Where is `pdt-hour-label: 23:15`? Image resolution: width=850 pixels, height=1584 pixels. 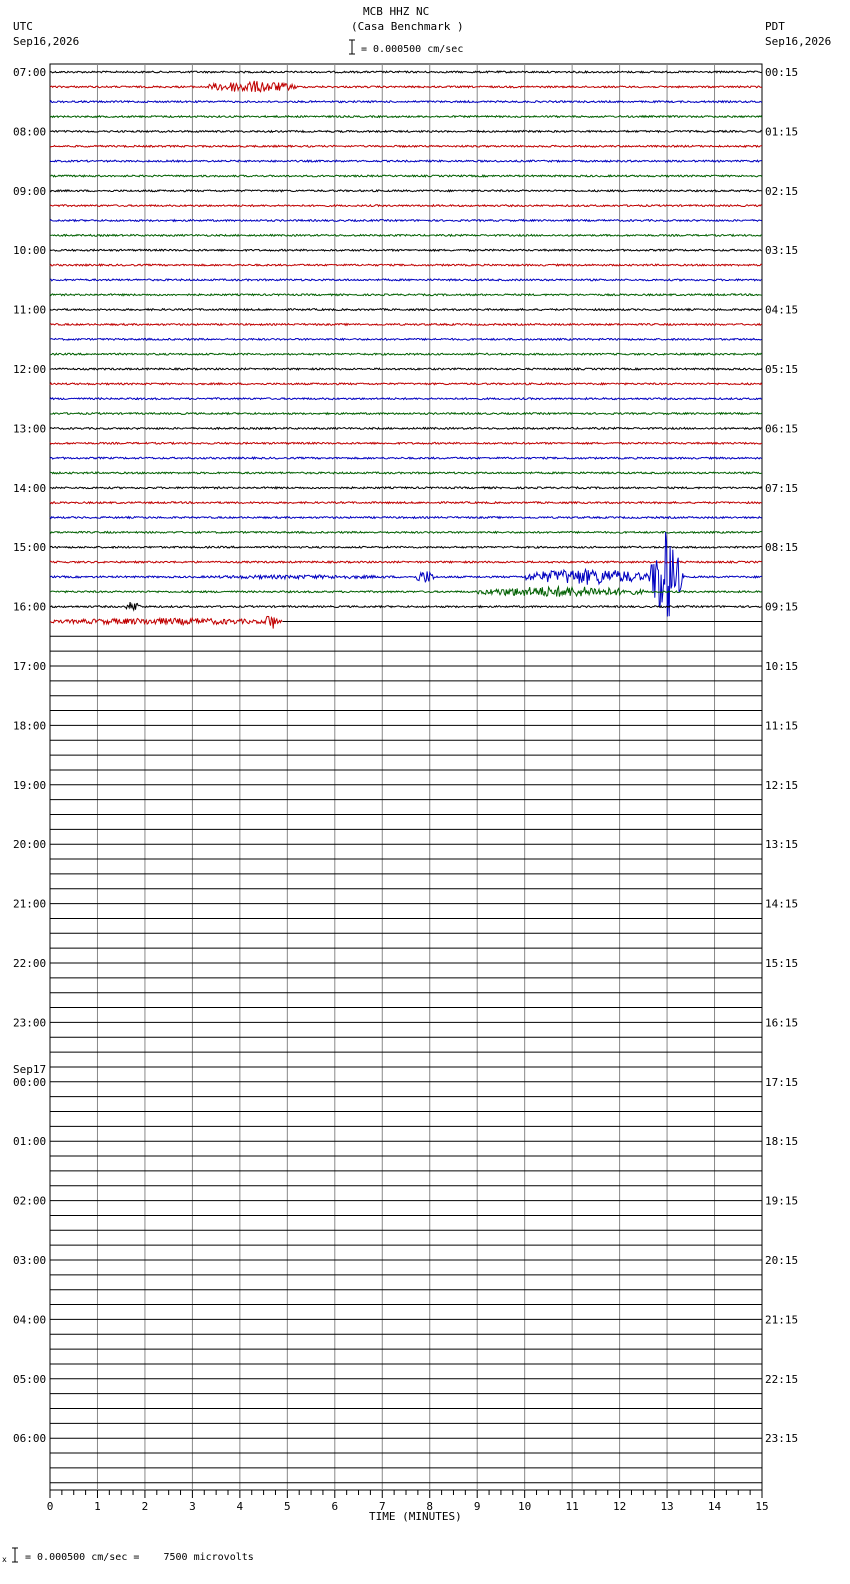 pdt-hour-label: 23:15 is located at coordinates (781, 1438).